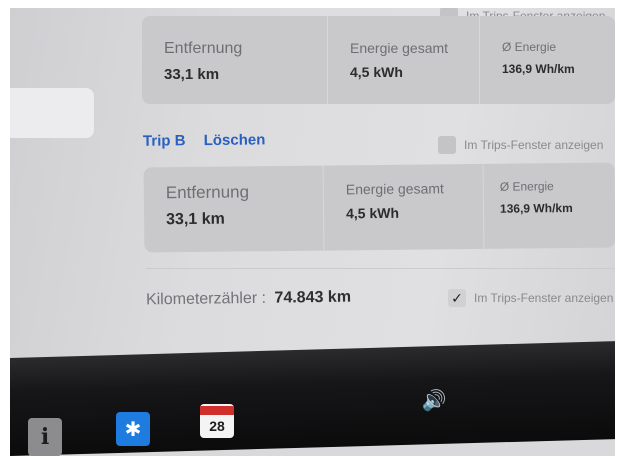 Image resolution: width=620 pixels, height=457 pixels. I want to click on trip-b-energy-avg: Ø Energie 136,9 Wh/km, so click(549, 206).